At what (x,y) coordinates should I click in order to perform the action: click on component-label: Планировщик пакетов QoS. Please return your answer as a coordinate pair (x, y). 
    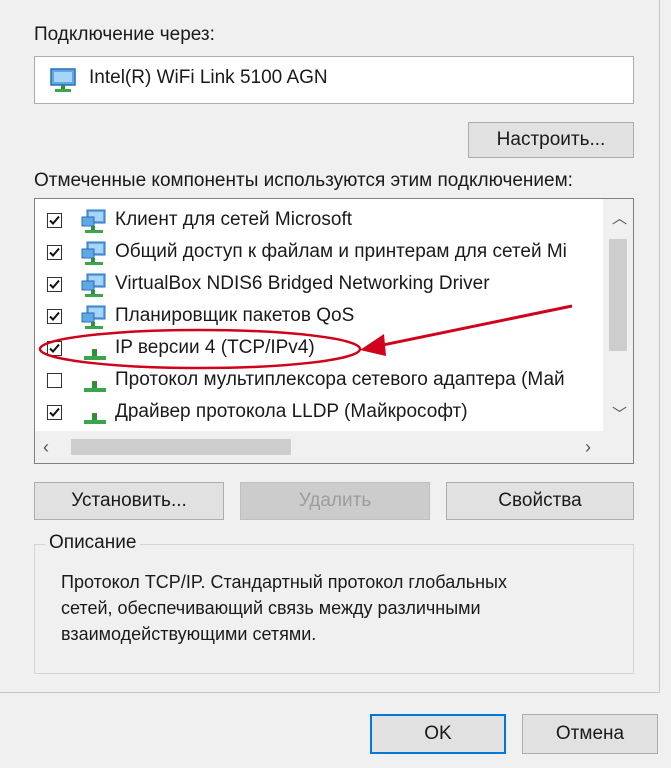
    Looking at the image, I should click on (235, 315).